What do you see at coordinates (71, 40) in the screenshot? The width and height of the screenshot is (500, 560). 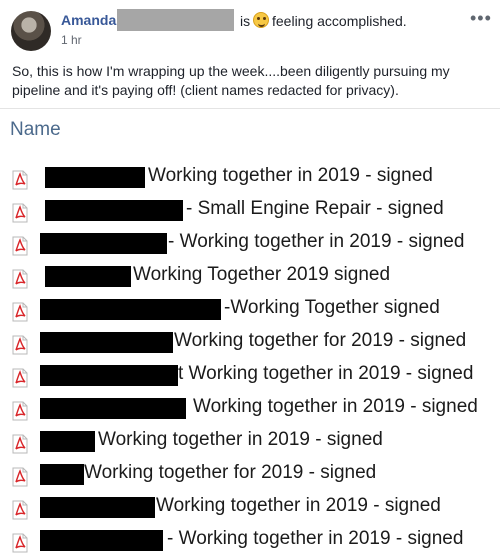 I see `post-timestamp: 1 hr` at bounding box center [71, 40].